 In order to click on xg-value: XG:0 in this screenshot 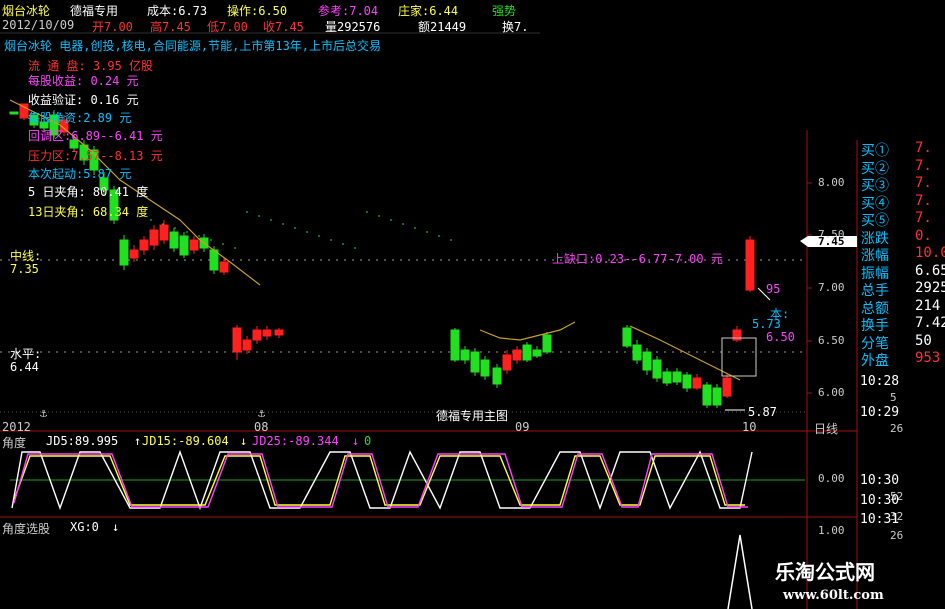, I will do `click(84, 527)`.